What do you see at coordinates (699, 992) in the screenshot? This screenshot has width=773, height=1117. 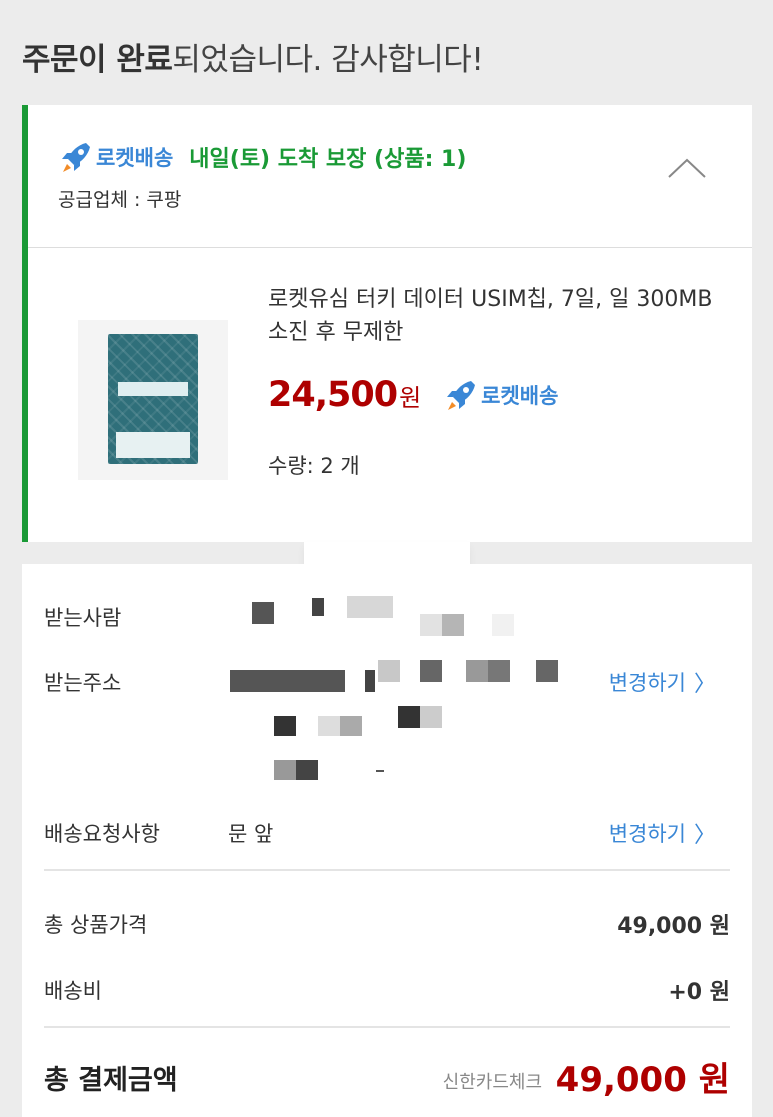 I see `shipping-fee-value: +0 원` at bounding box center [699, 992].